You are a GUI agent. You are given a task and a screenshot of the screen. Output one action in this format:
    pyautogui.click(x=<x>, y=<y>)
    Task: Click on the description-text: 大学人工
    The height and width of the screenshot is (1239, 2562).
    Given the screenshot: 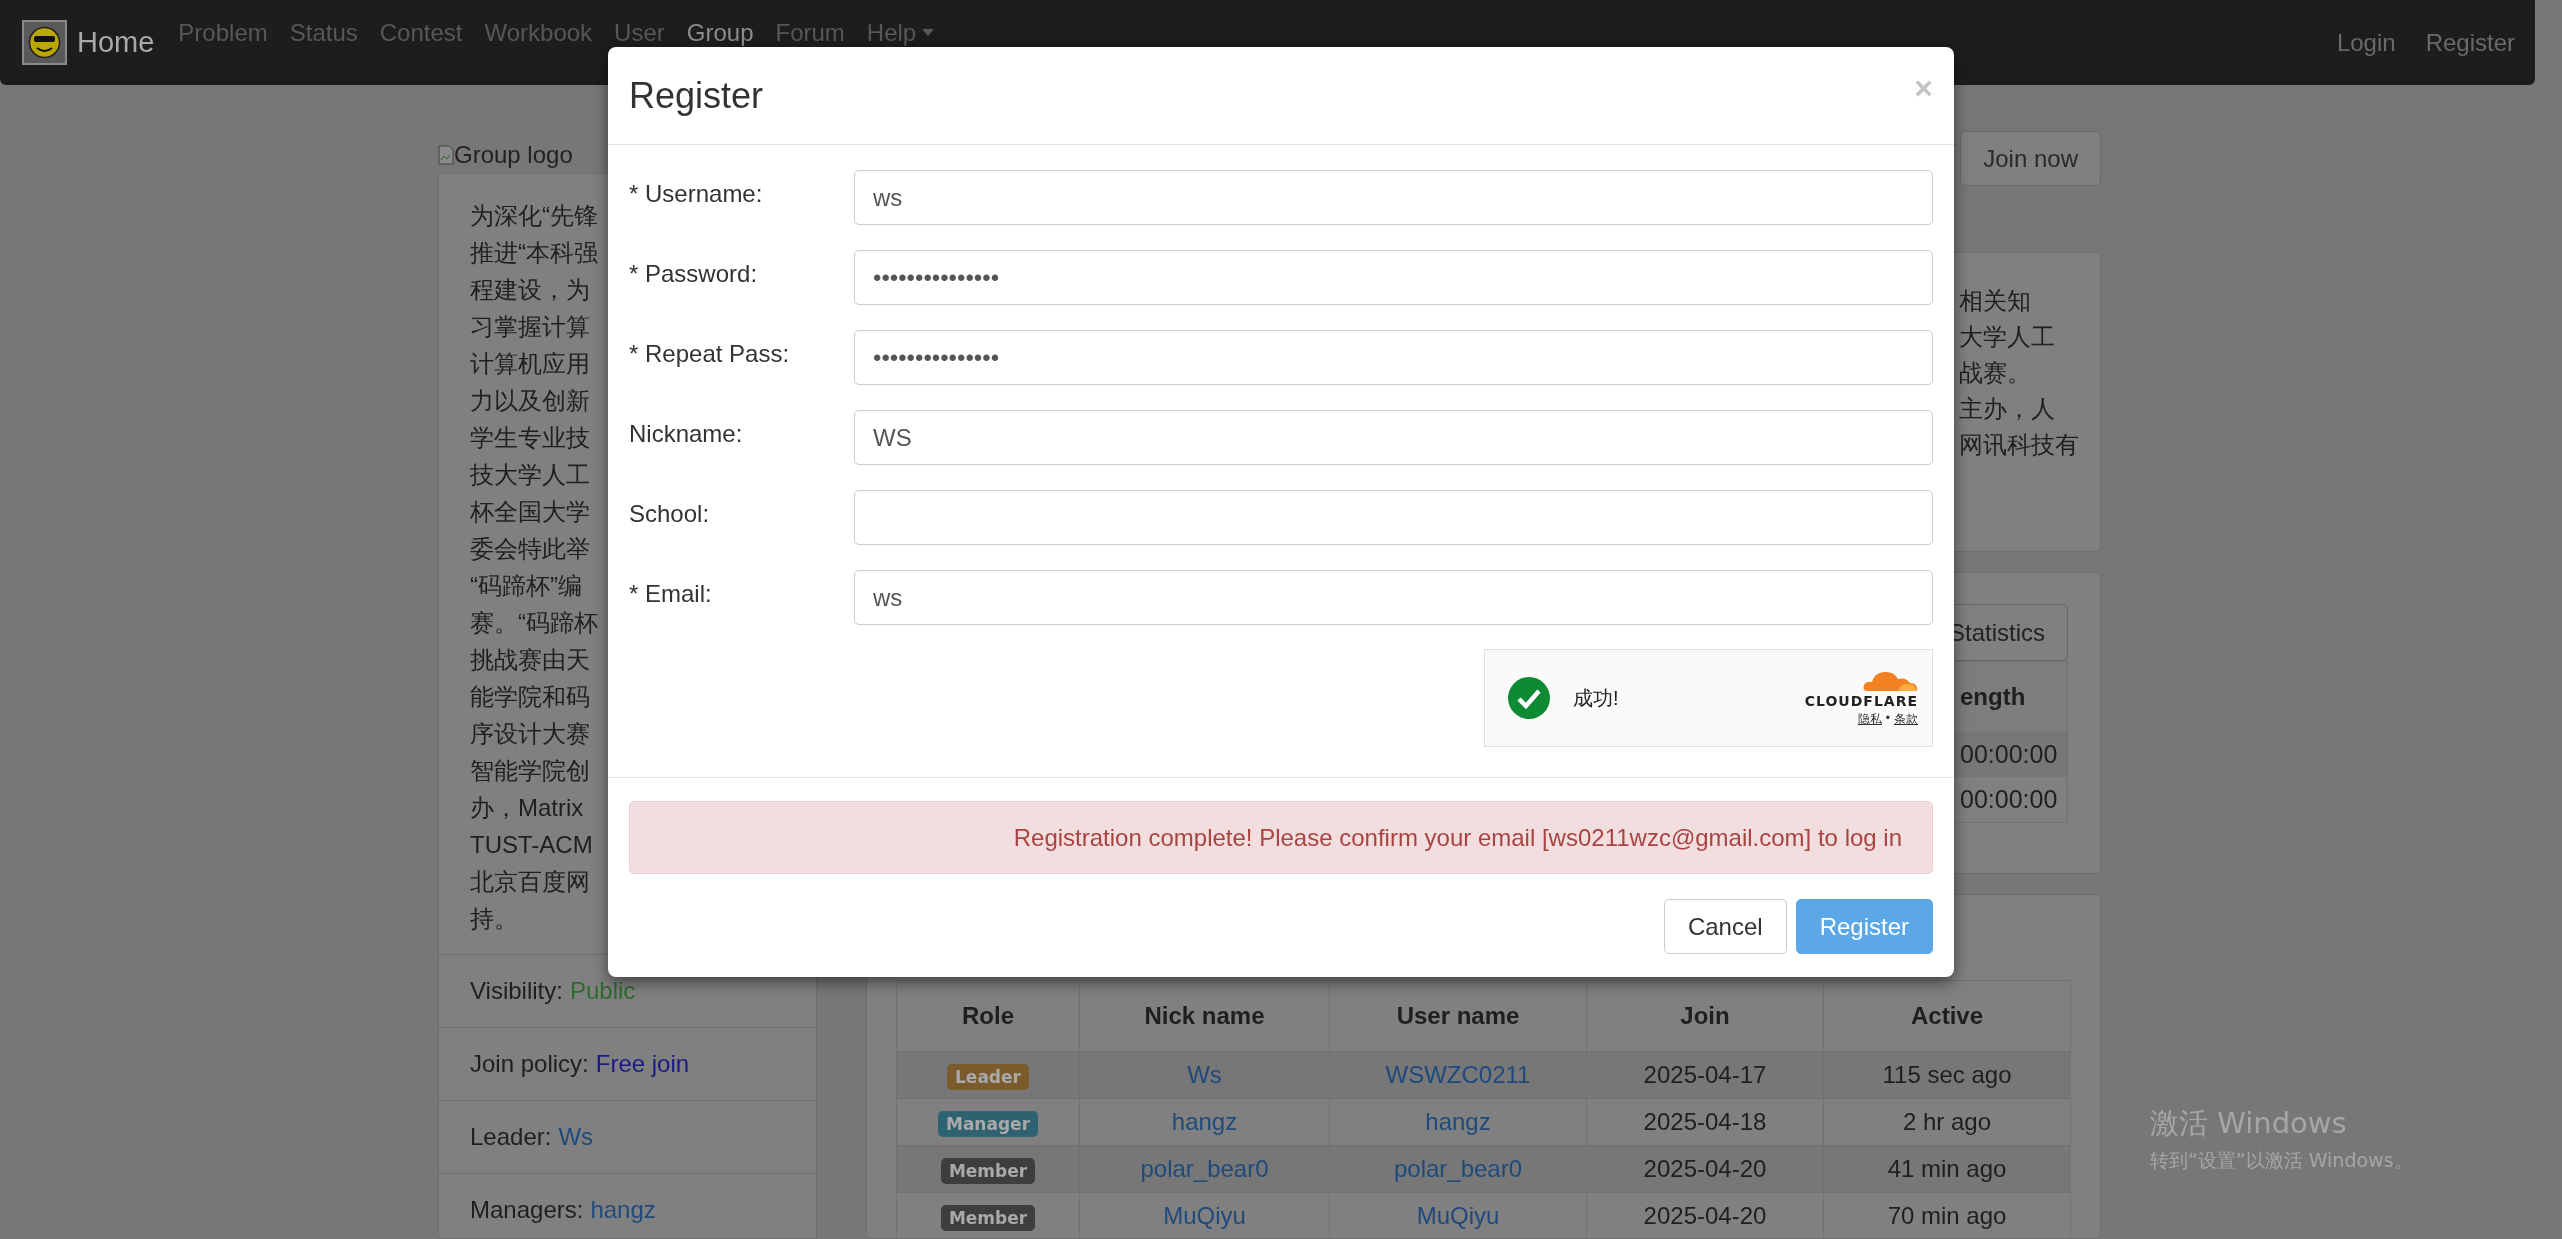 What is the action you would take?
    pyautogui.click(x=2007, y=337)
    